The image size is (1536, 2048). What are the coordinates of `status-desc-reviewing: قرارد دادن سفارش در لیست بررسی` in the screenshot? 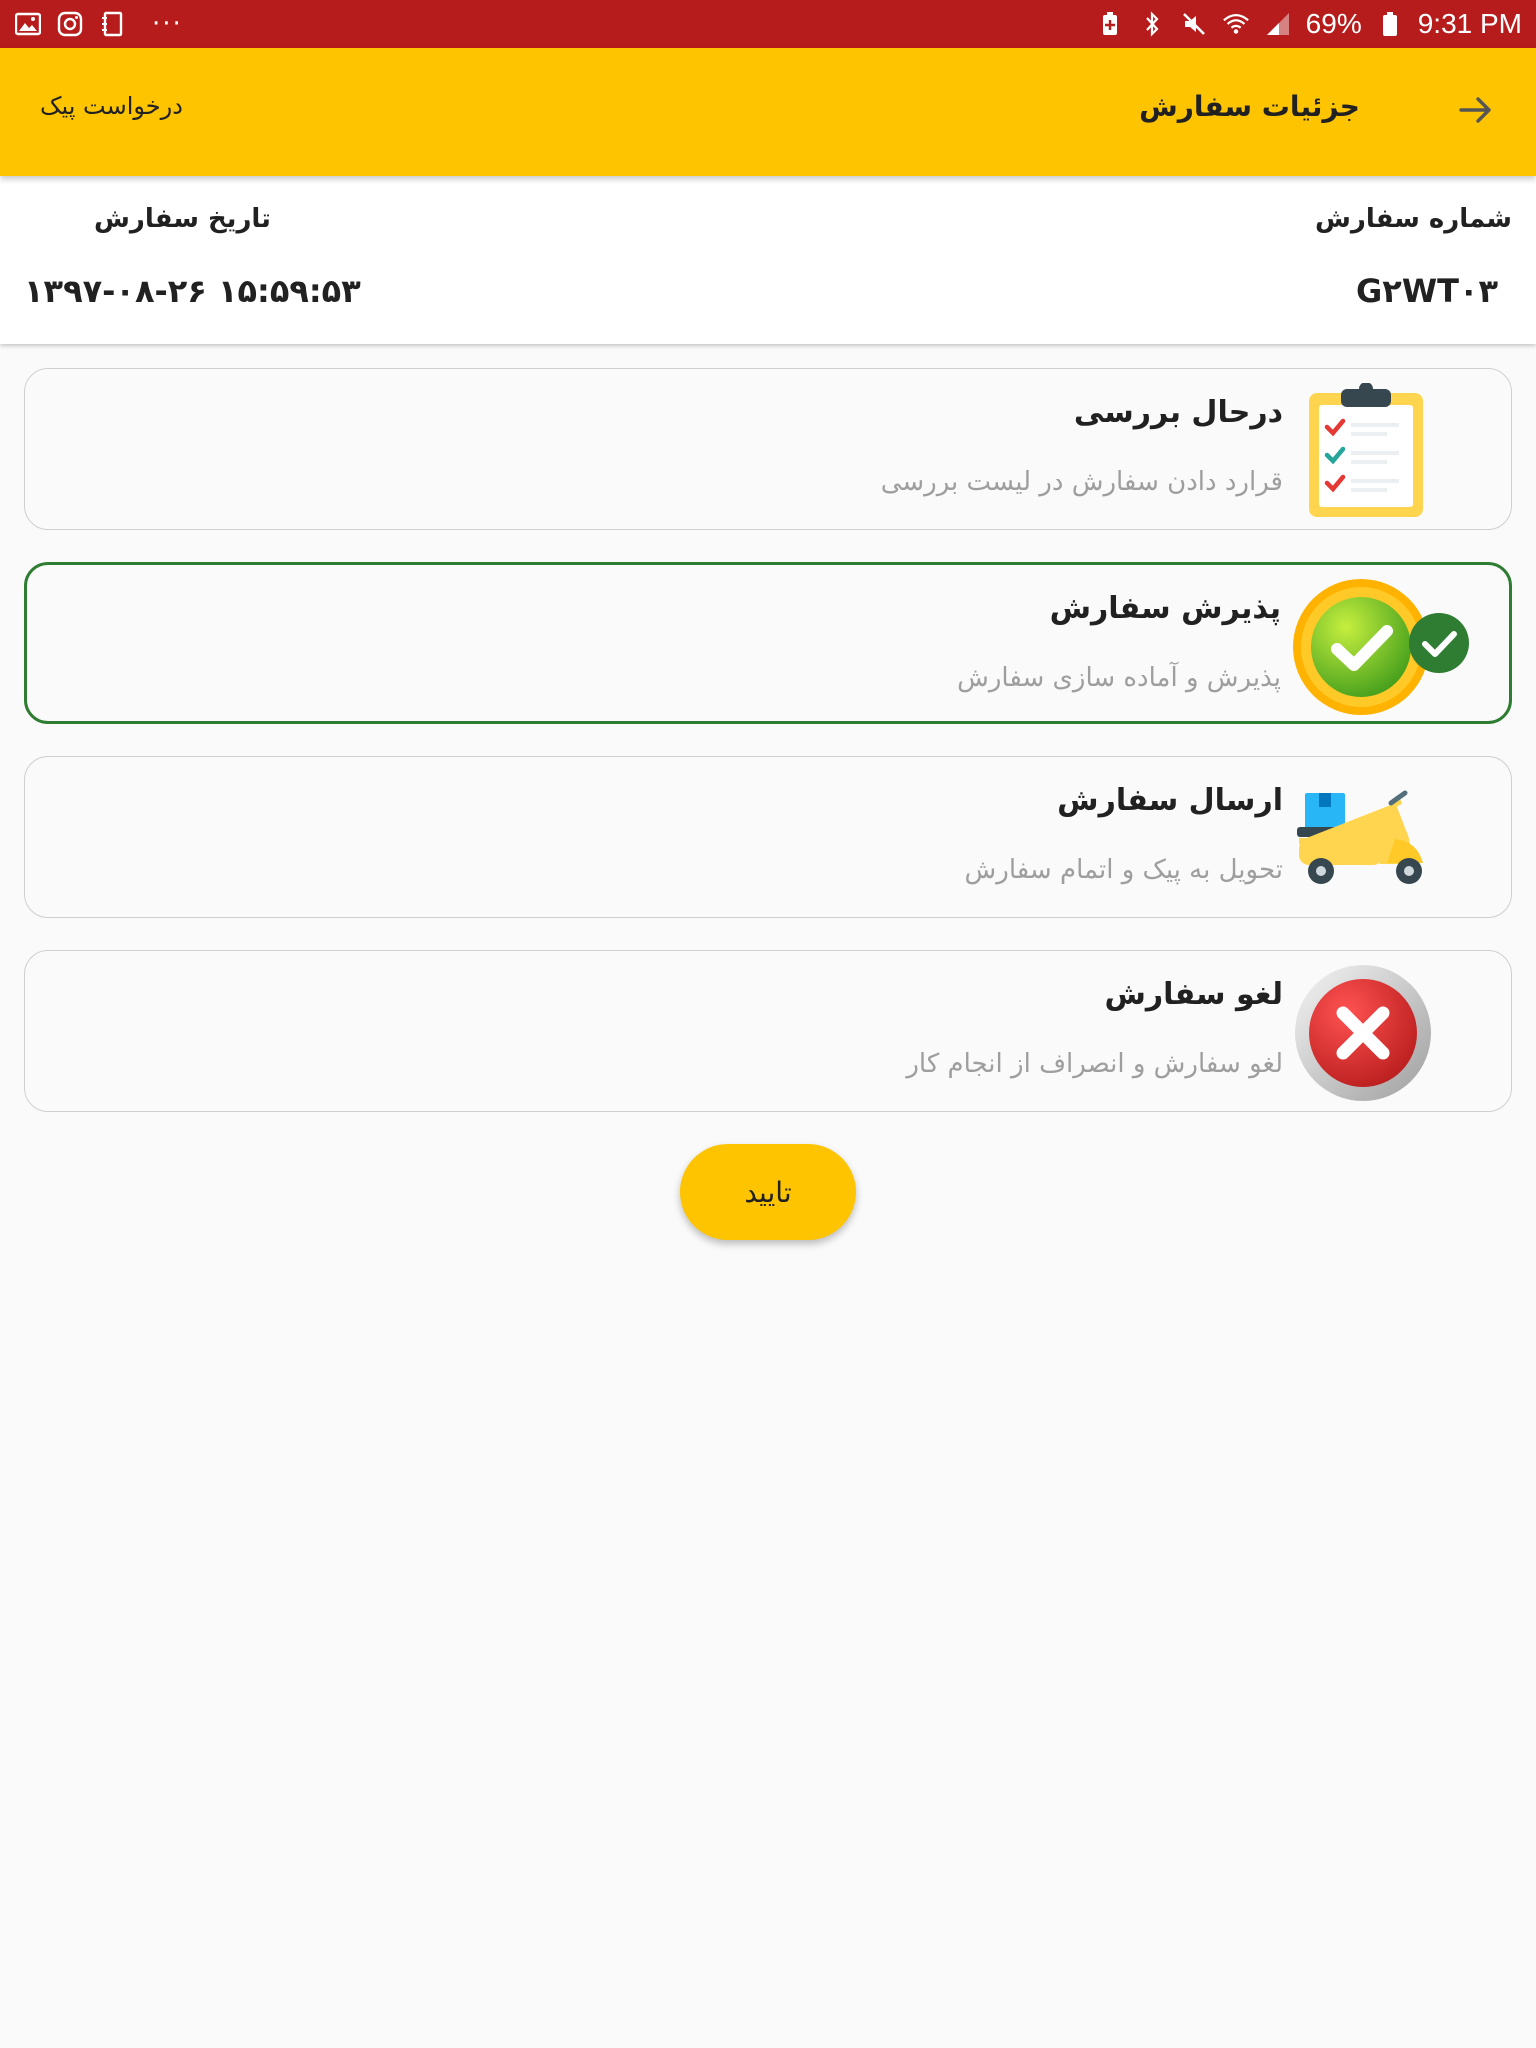 It's located at (1081, 482).